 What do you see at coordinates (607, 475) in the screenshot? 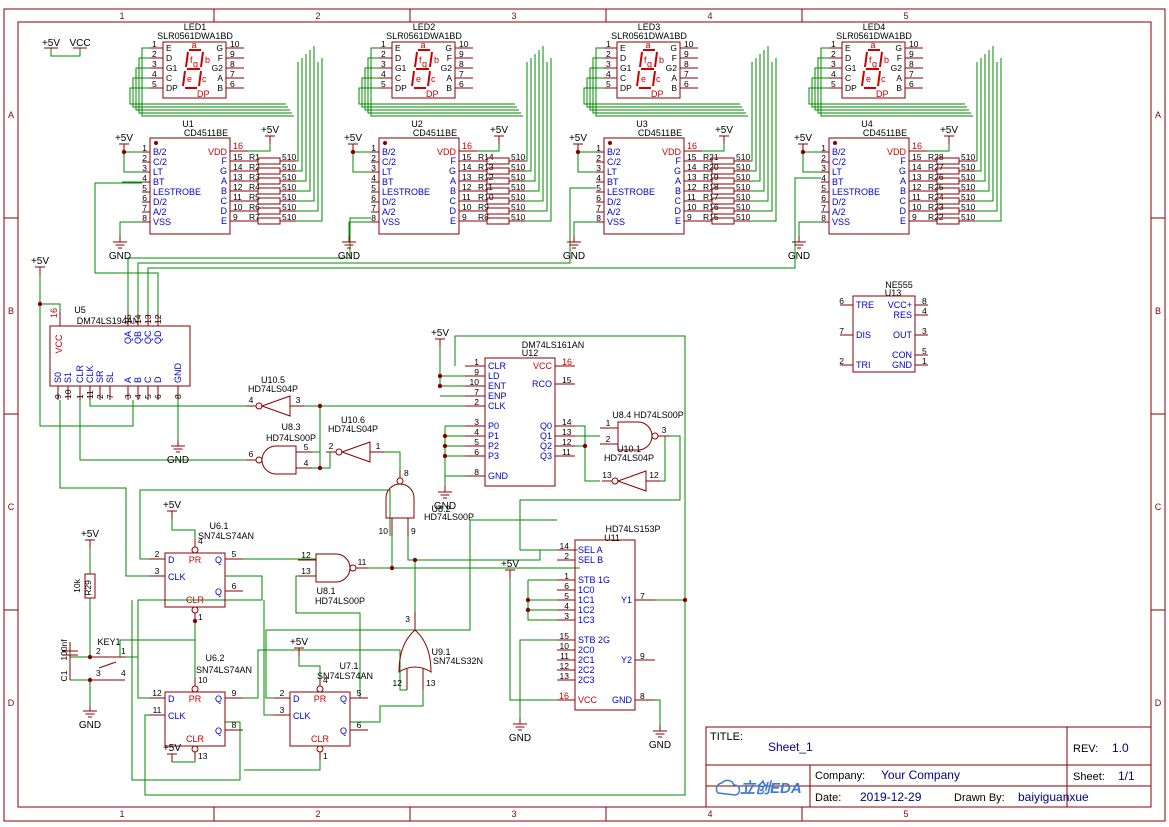
I see `gate-pin-number: 13` at bounding box center [607, 475].